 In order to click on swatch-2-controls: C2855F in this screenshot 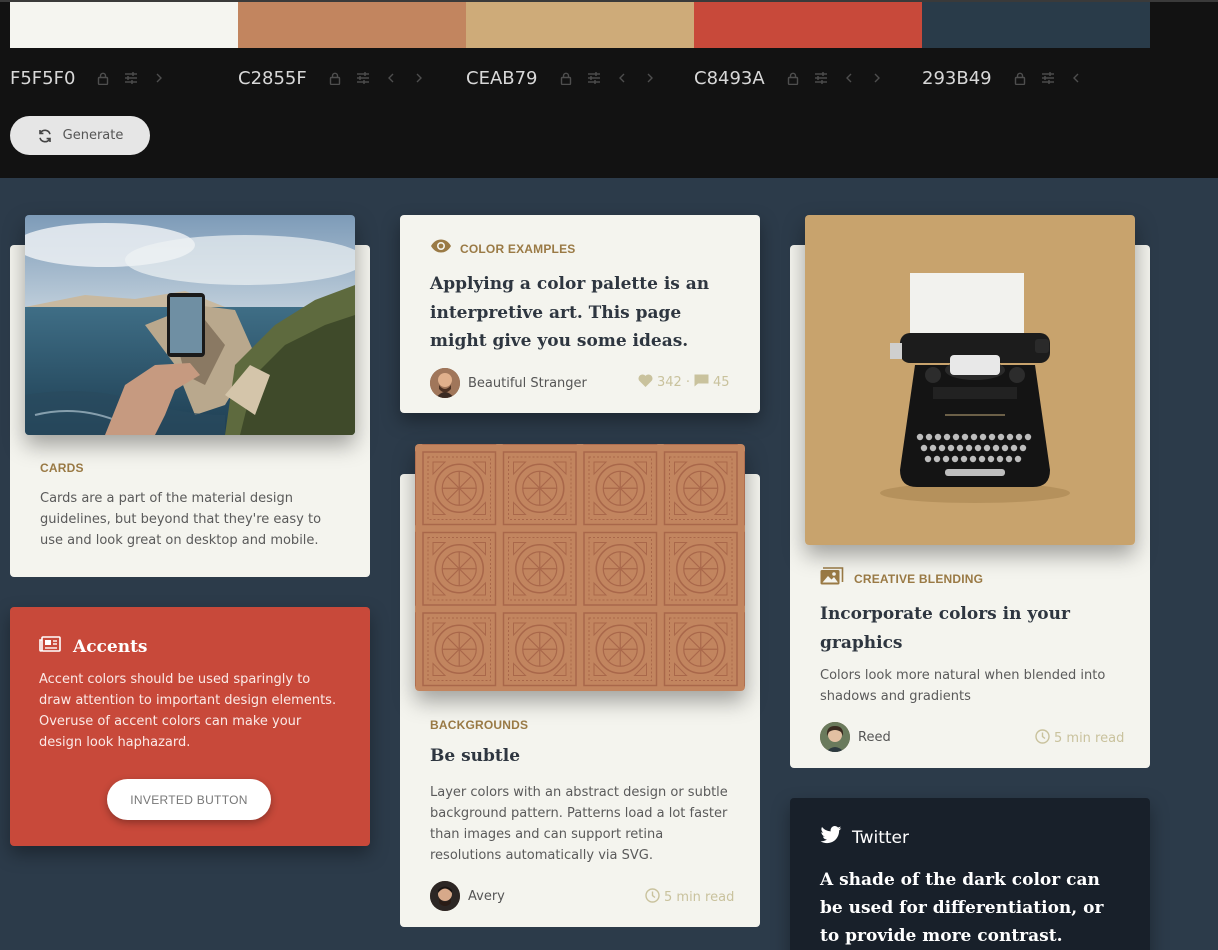, I will do `click(335, 78)`.